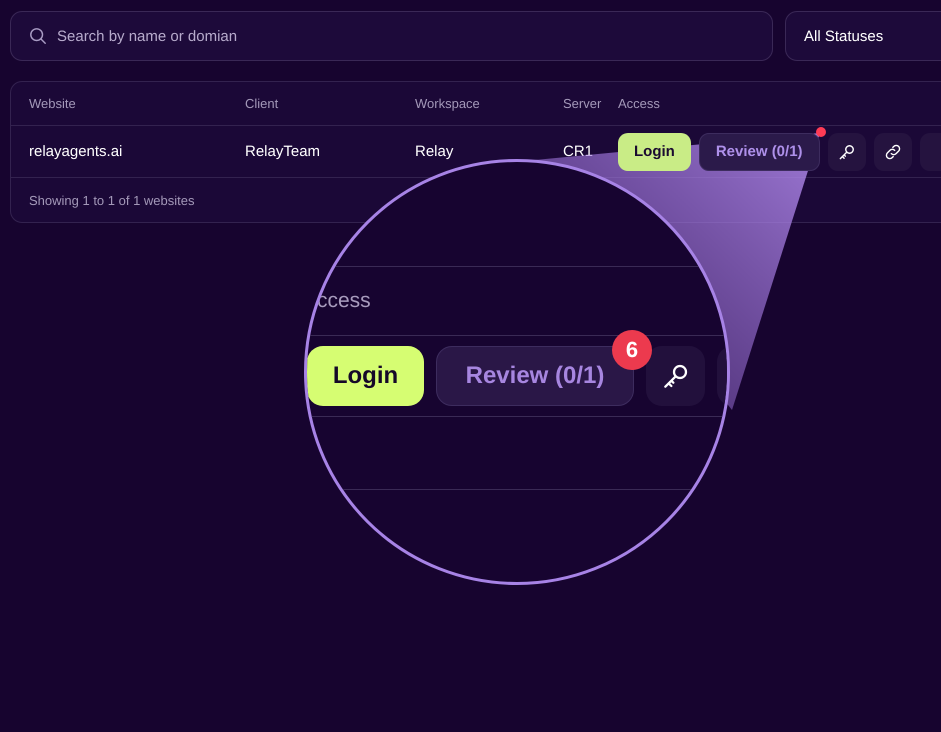  I want to click on review-button: Review (0/1), so click(759, 151).